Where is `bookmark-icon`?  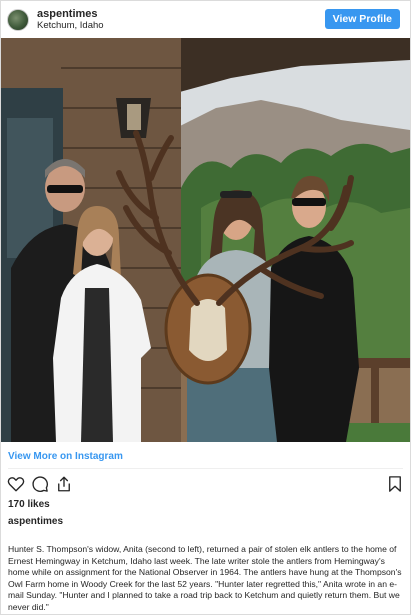 bookmark-icon is located at coordinates (395, 484).